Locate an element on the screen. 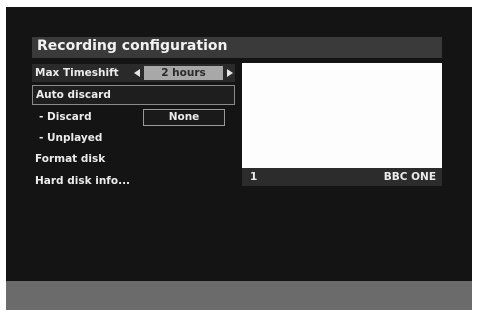  discard-value: None is located at coordinates (184, 117).